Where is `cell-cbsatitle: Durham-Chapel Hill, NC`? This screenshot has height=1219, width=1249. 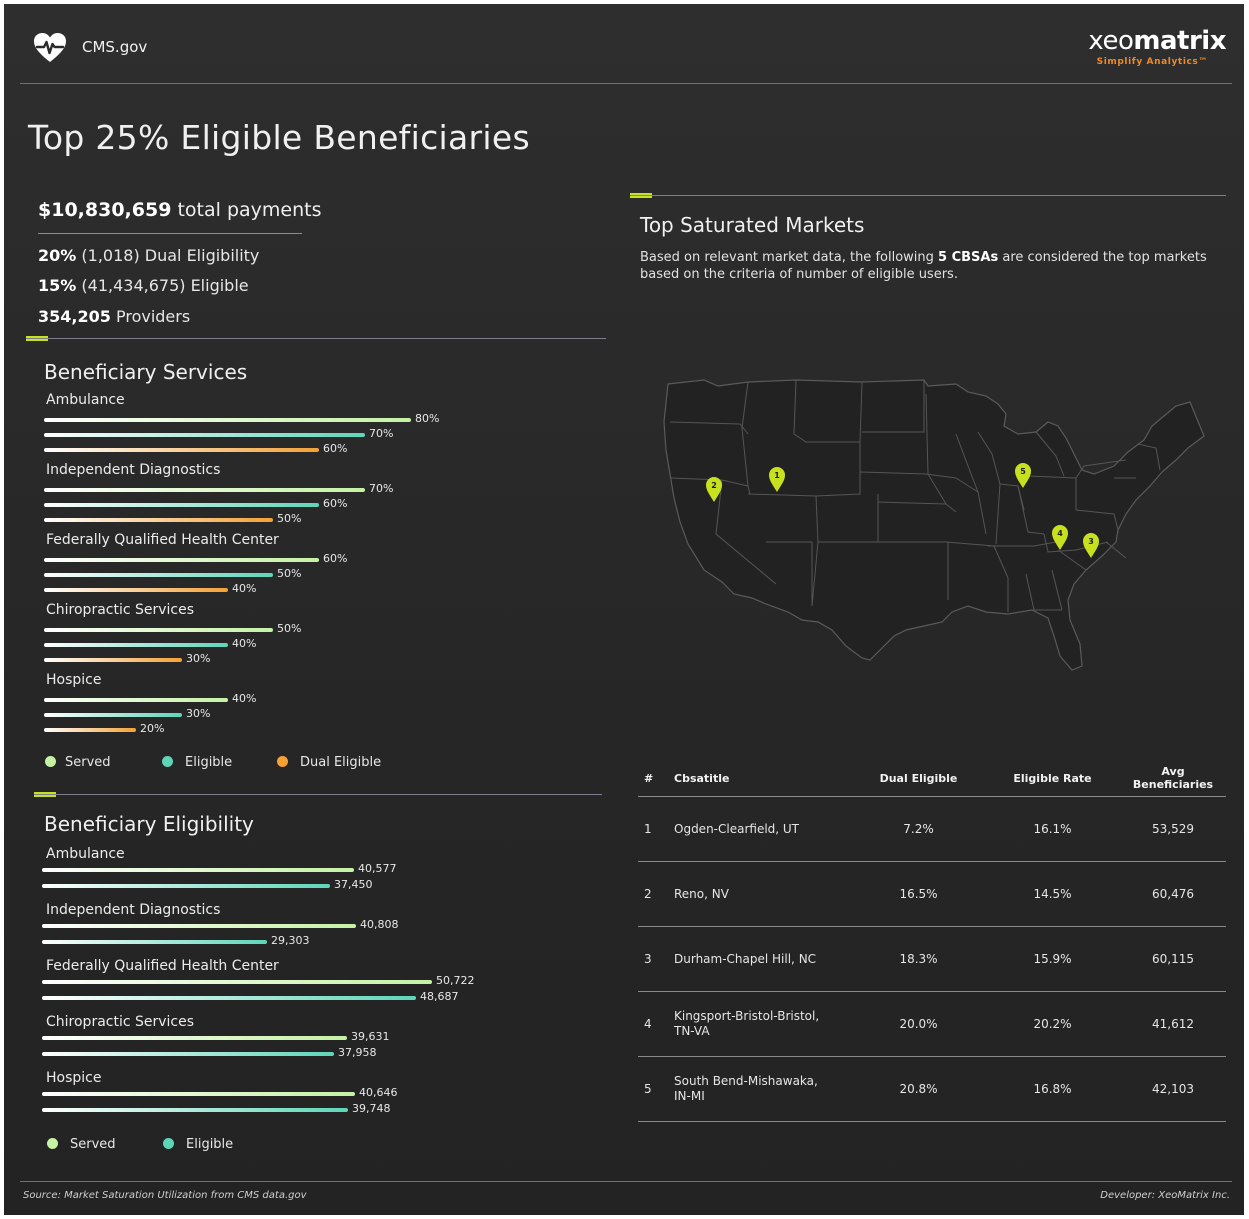 cell-cbsatitle: Durham-Chapel Hill, NC is located at coordinates (763, 959).